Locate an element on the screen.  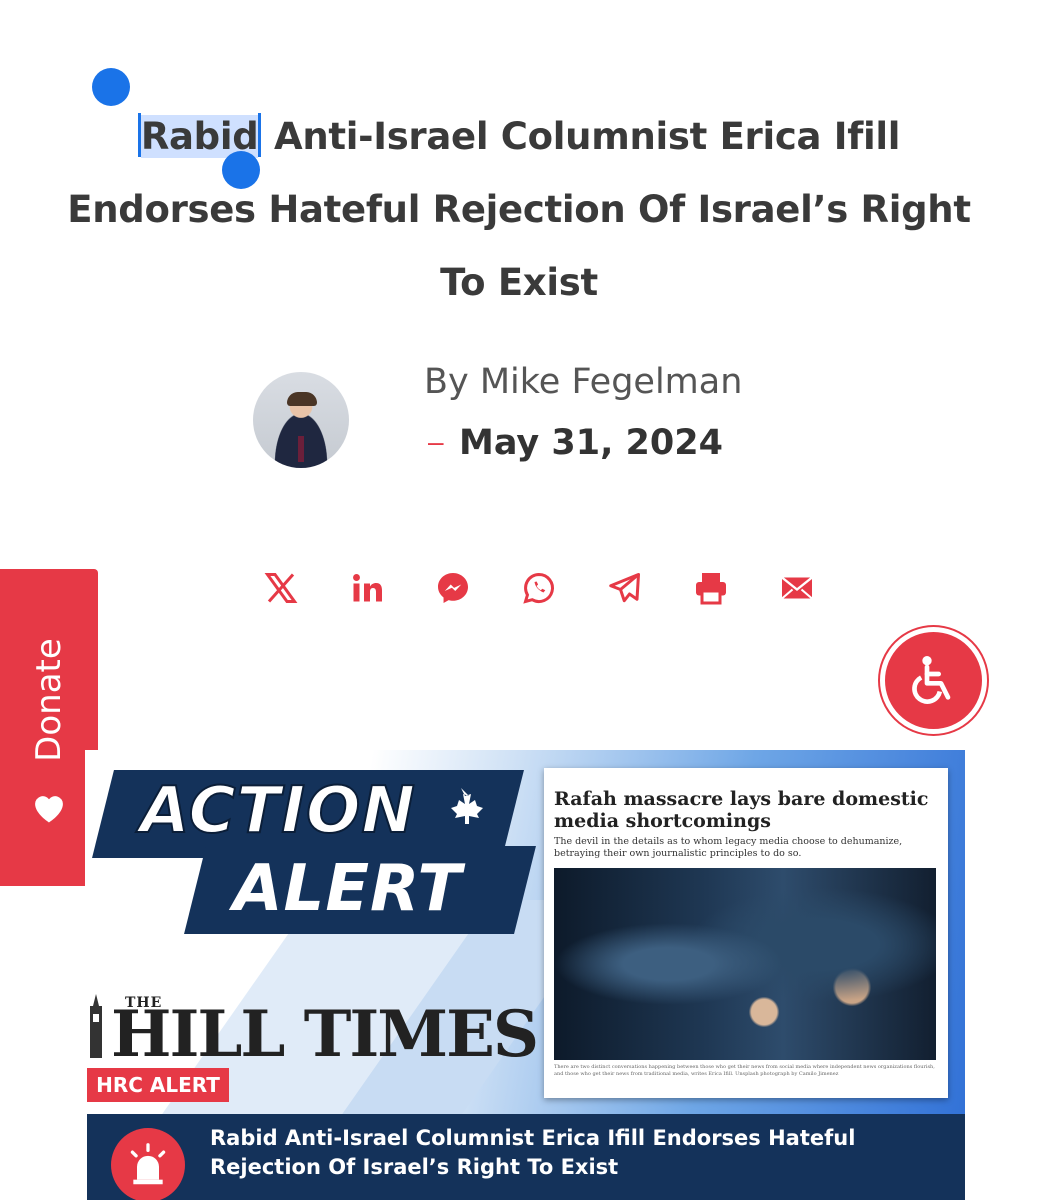
x-icon is located at coordinates (281, 588).